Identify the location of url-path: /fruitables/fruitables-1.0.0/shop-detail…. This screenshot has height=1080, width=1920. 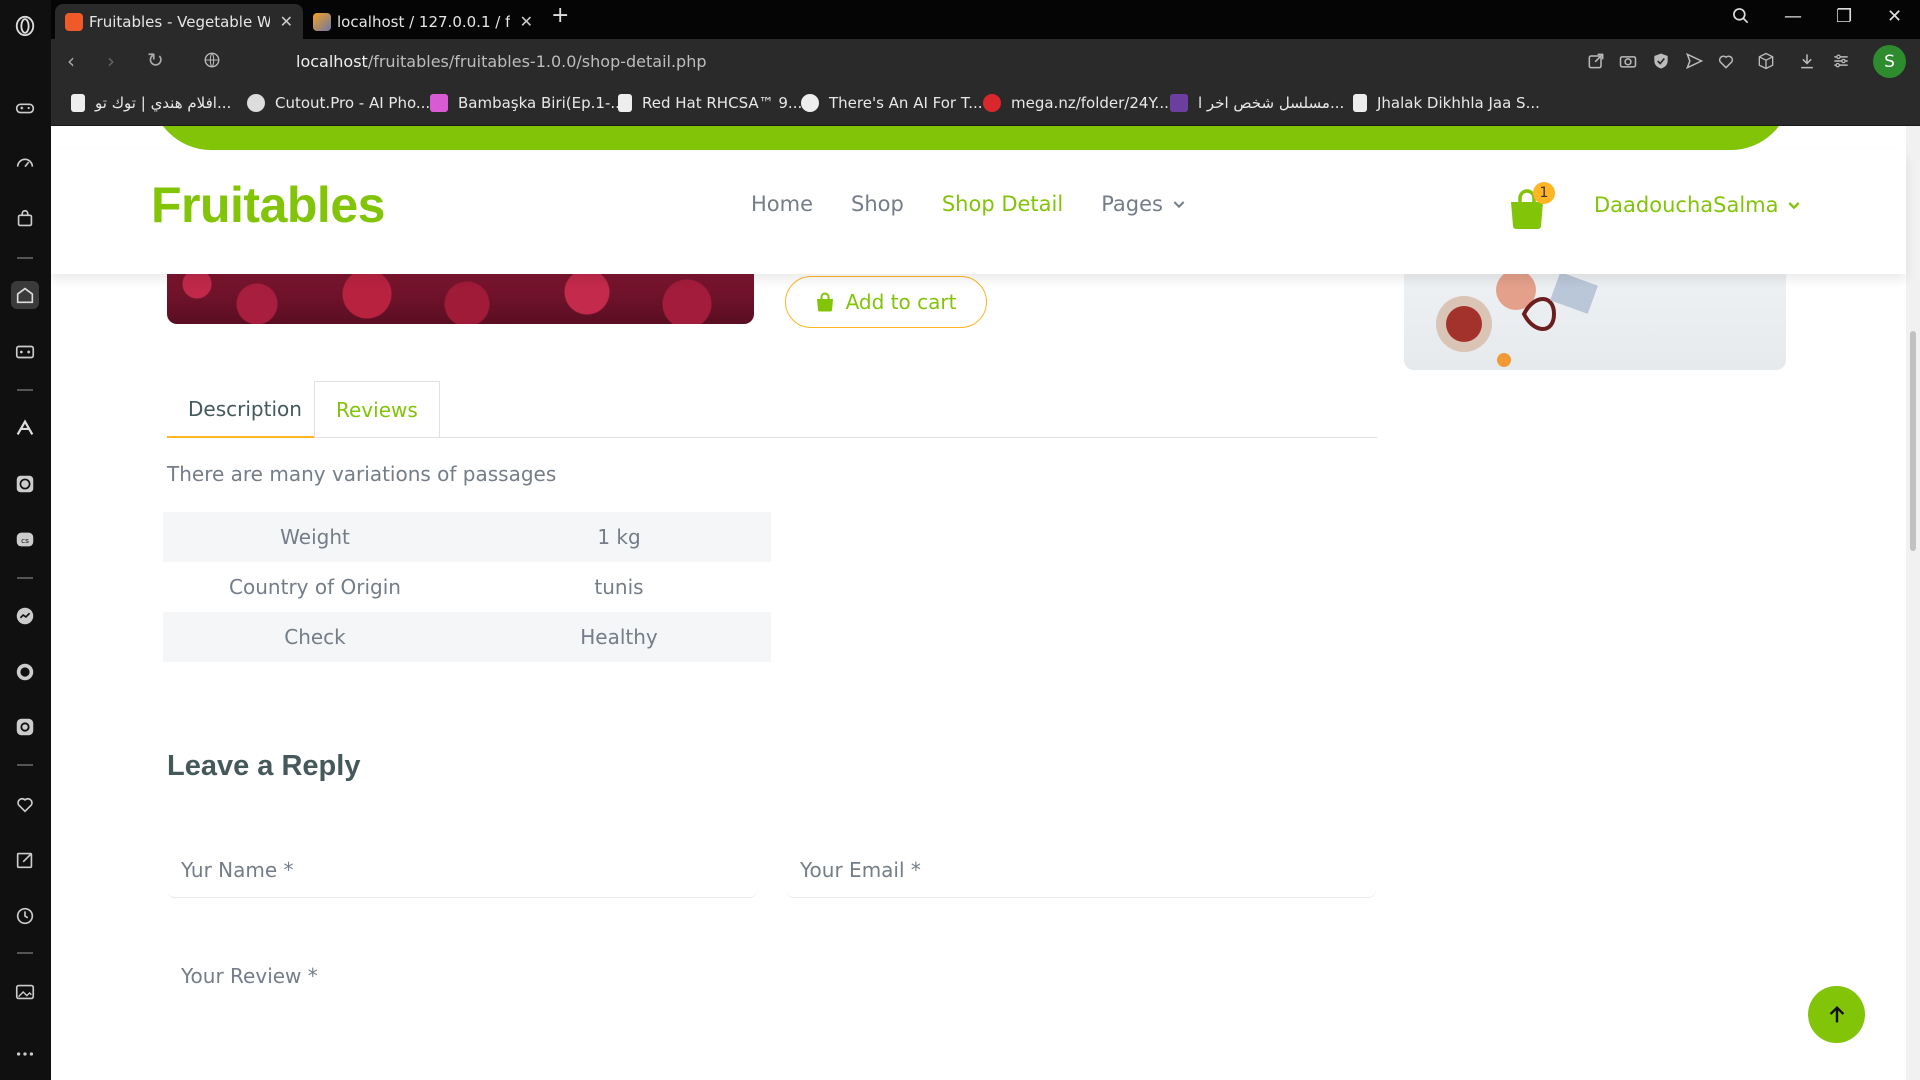
(537, 61).